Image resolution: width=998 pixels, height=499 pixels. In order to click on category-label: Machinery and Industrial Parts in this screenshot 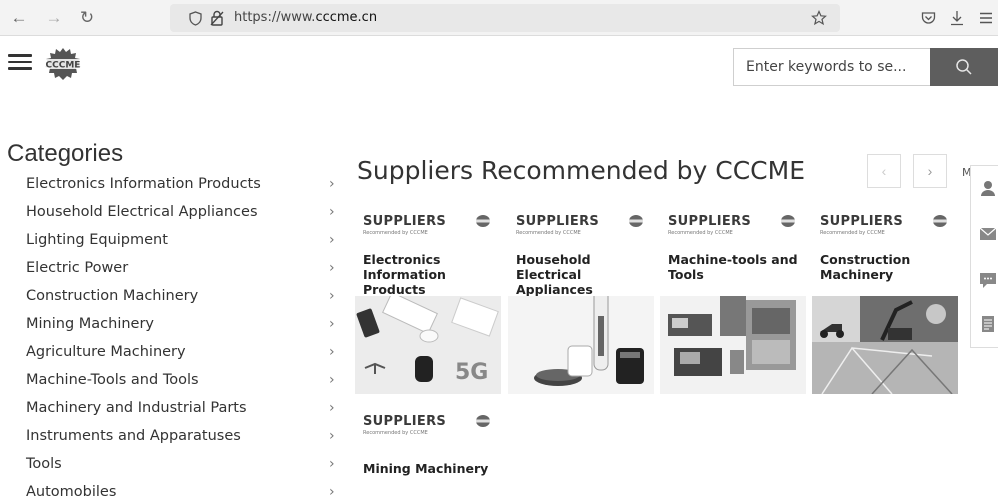, I will do `click(136, 408)`.